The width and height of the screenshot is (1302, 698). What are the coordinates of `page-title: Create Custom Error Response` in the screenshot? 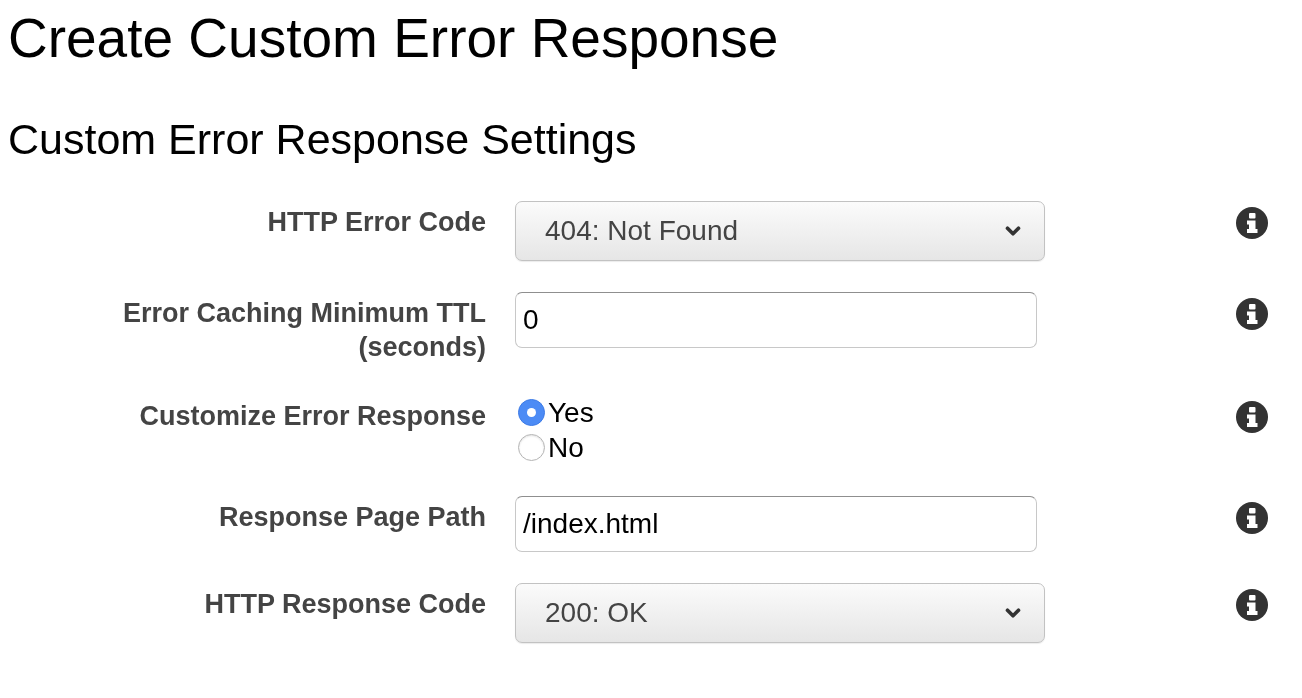 It's located at (393, 38).